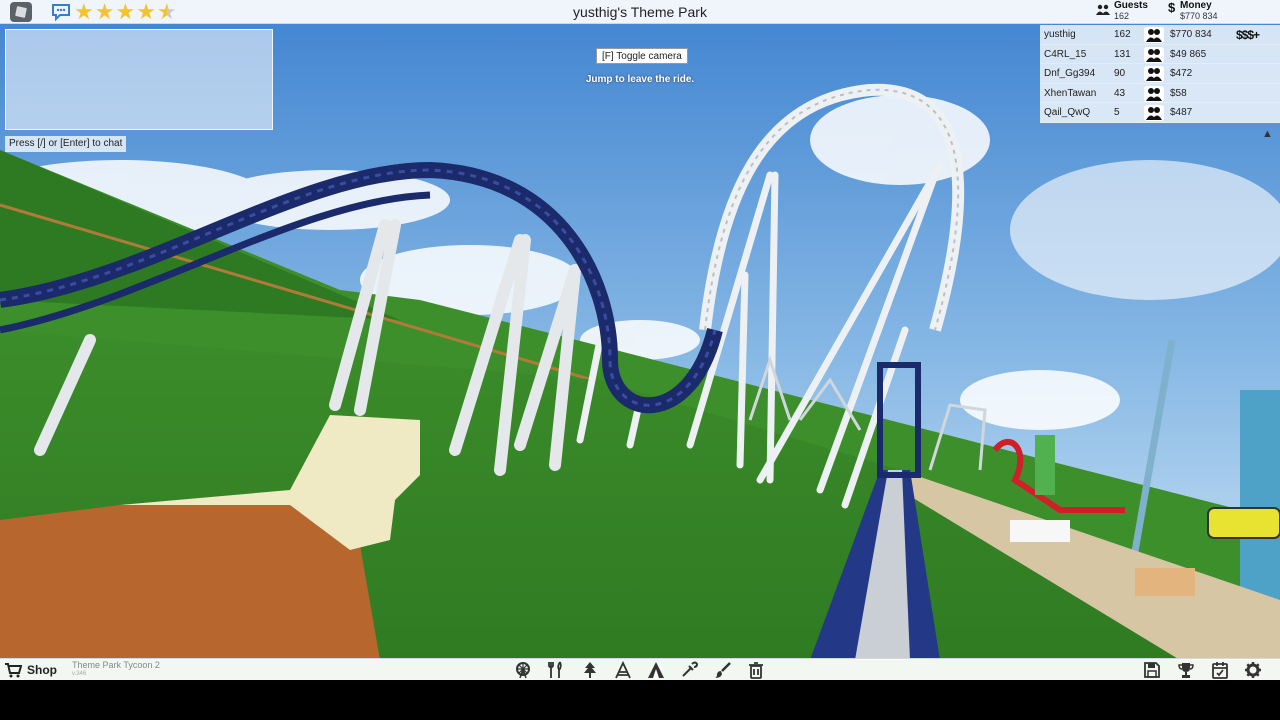 This screenshot has height=720, width=1280. I want to click on park-title: yusthig's Theme Park, so click(640, 12).